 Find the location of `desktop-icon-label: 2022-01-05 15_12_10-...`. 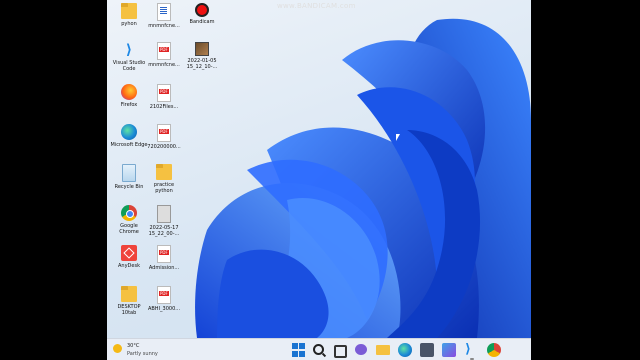

desktop-icon-label: 2022-01-05 15_12_10-... is located at coordinates (202, 64).